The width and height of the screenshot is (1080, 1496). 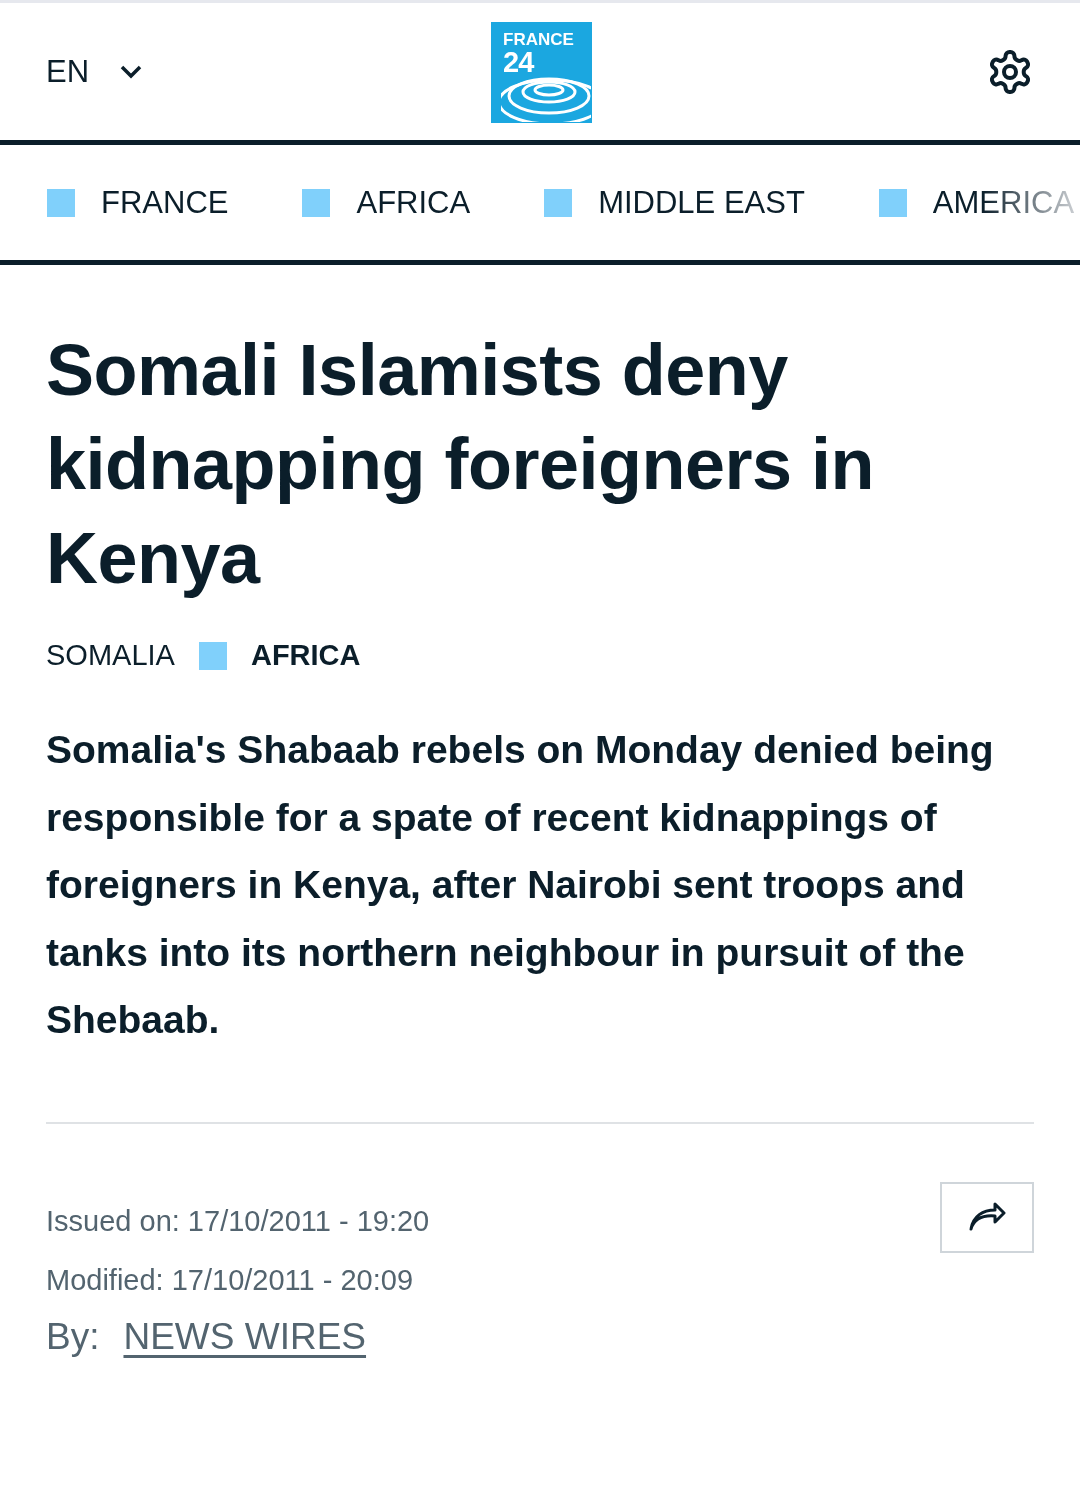 What do you see at coordinates (230, 1280) in the screenshot?
I see `modified-date: Modified: 17/10/2011 - 20:09` at bounding box center [230, 1280].